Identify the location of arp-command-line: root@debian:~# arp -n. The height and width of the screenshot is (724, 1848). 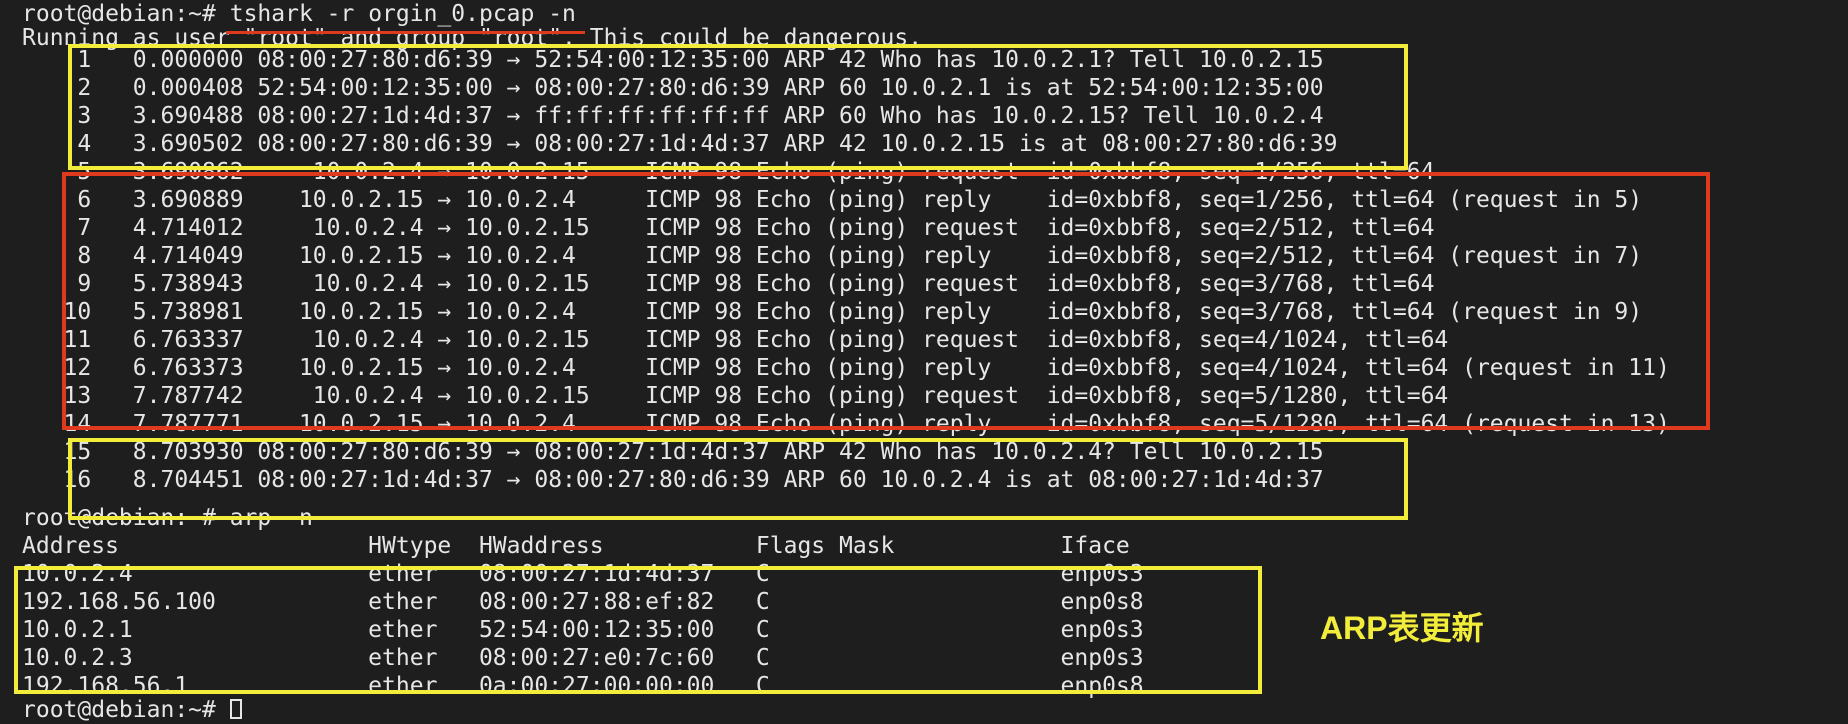
(167, 518).